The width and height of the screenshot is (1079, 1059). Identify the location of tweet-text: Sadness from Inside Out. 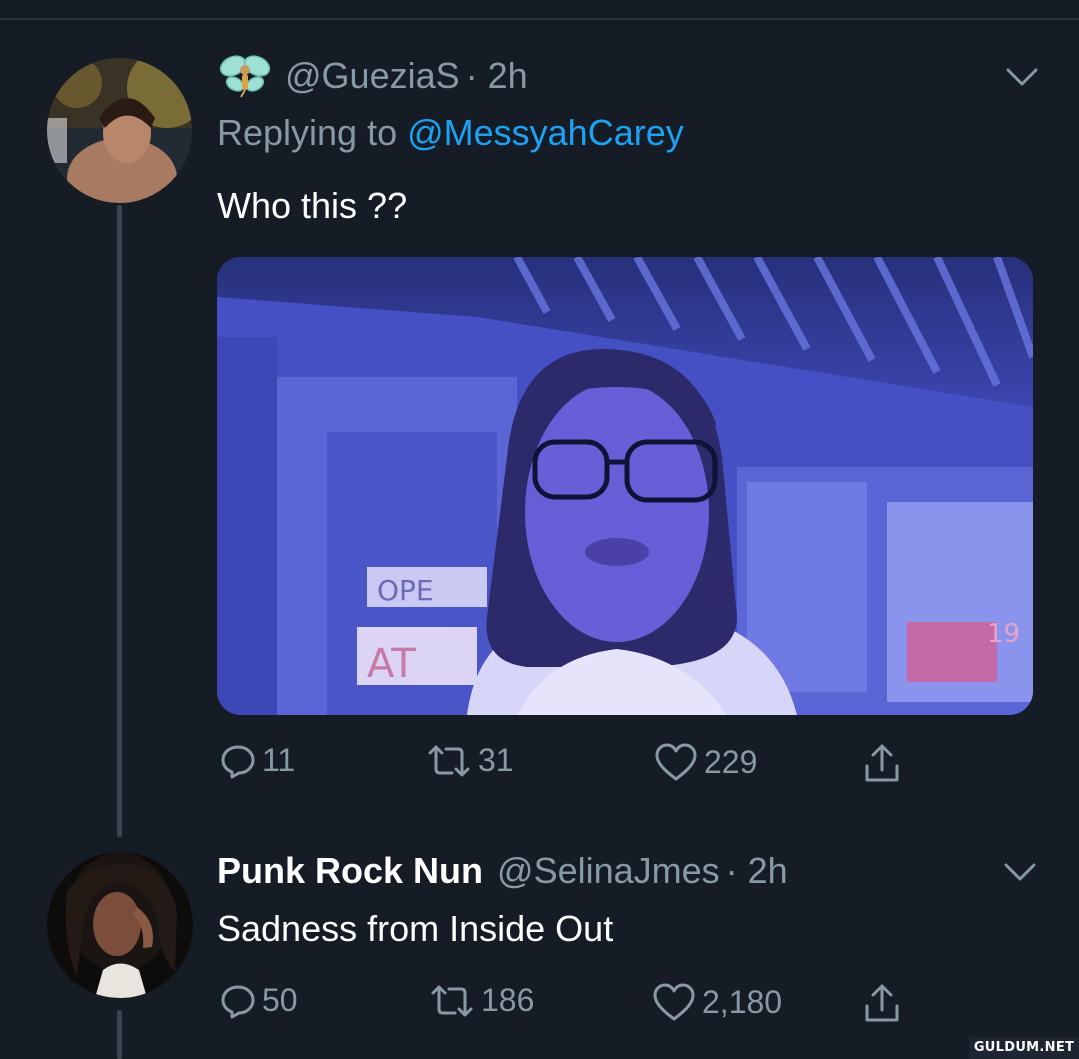
(415, 928).